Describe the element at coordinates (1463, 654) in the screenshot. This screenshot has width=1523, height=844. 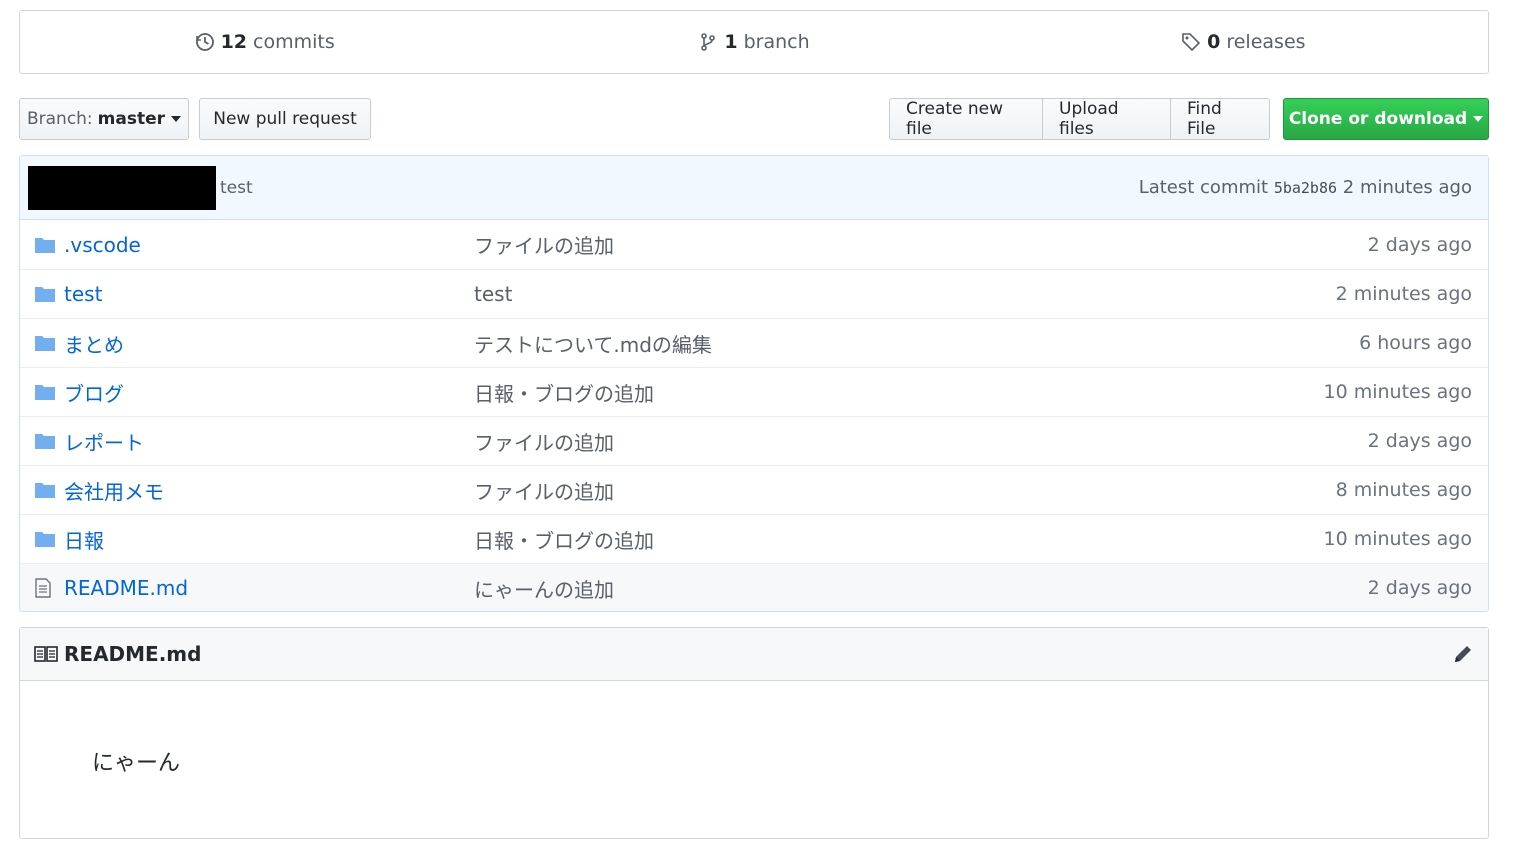
I see `pencil-icon` at that location.